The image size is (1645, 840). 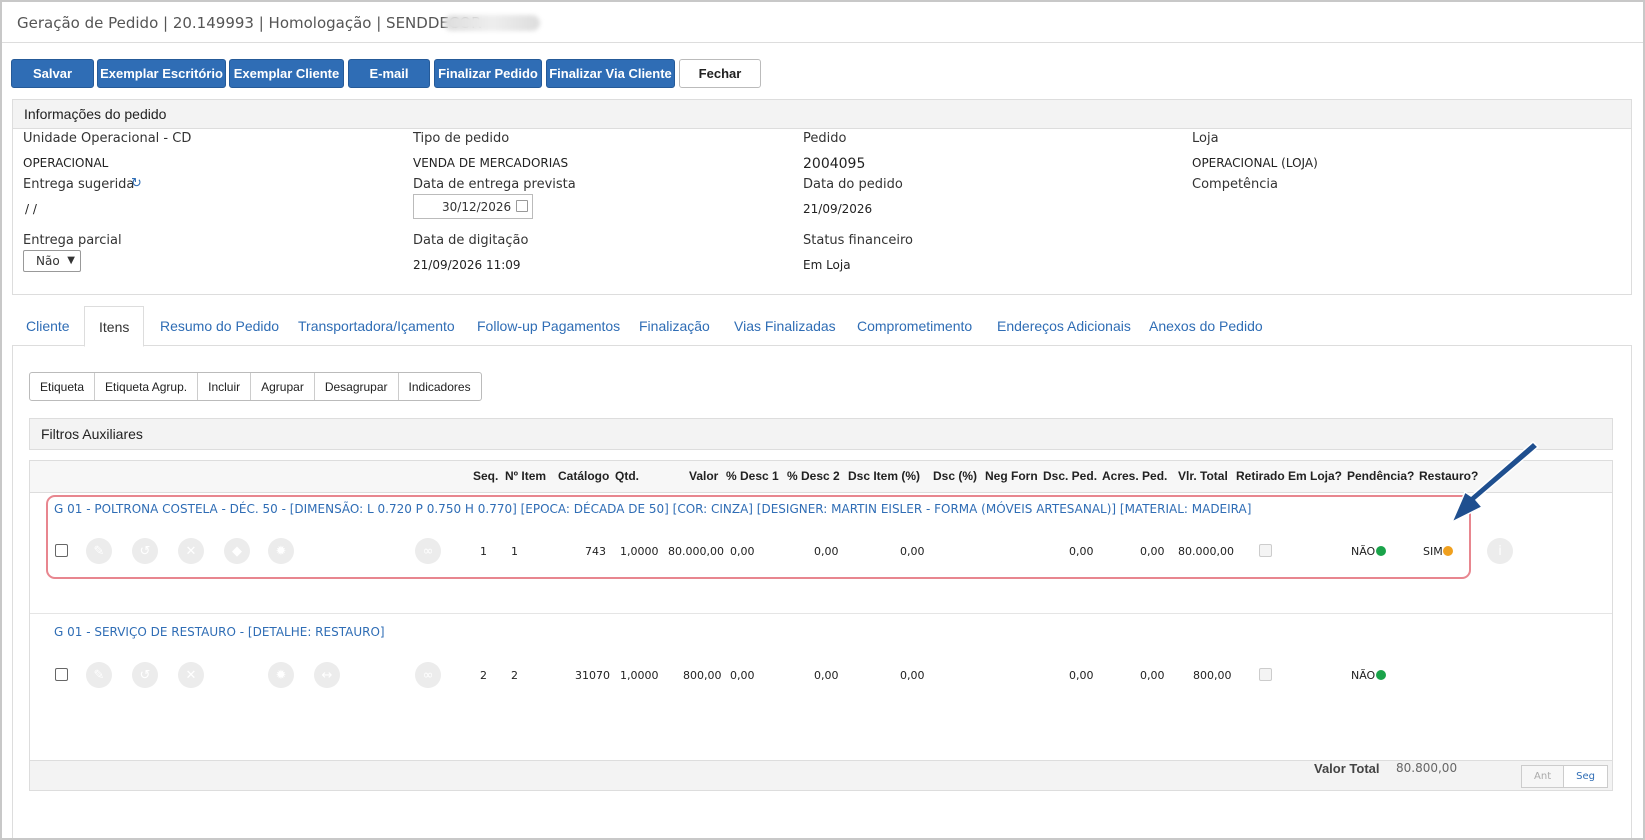 I want to click on row-2-valor: 800,00, so click(x=702, y=675).